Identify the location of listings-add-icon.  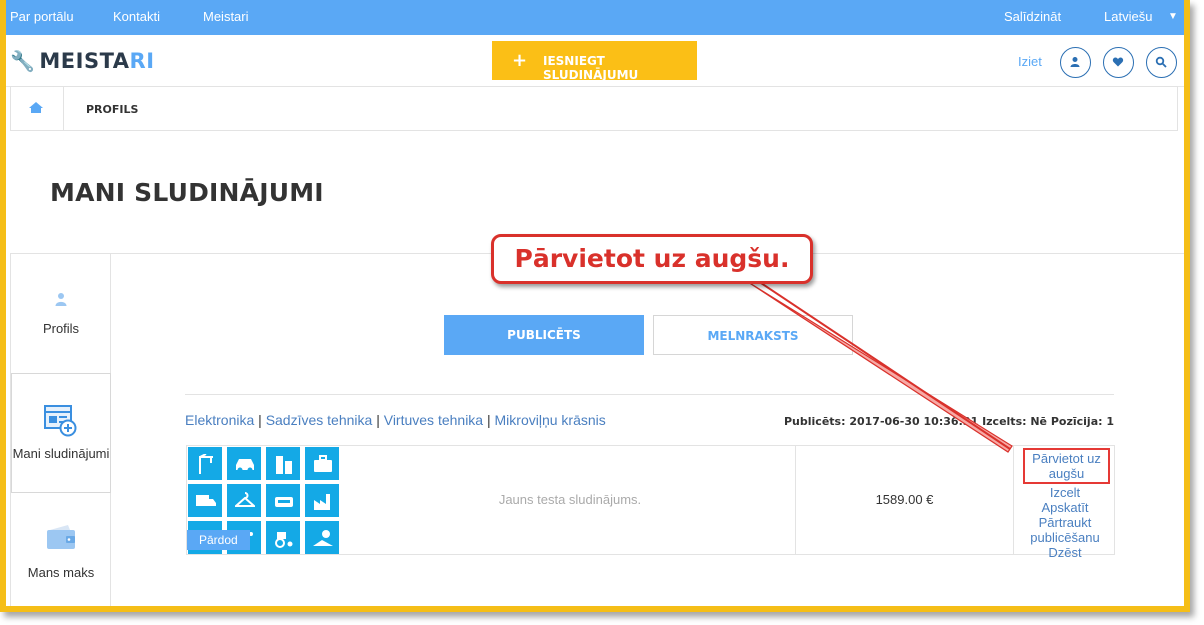
(61, 421).